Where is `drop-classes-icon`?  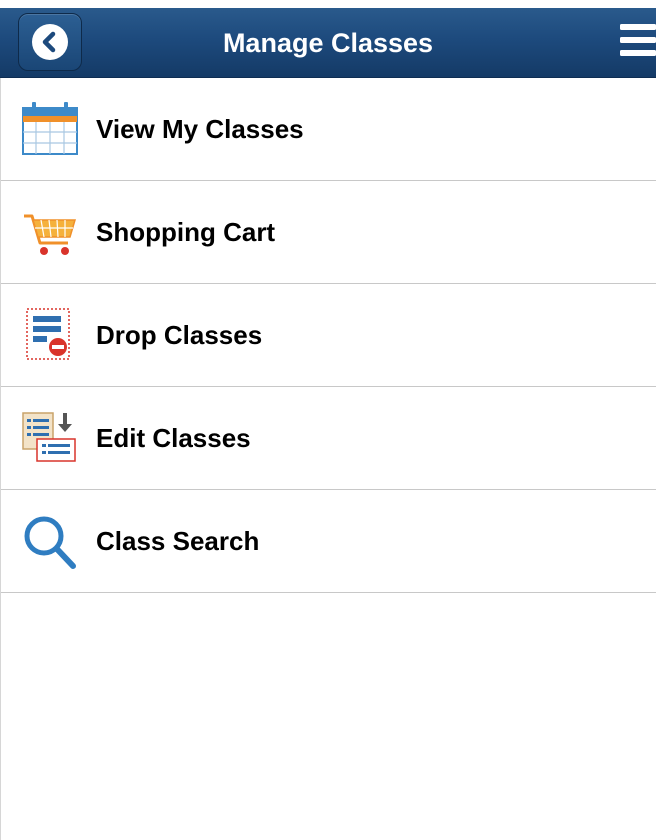
drop-classes-icon is located at coordinates (50, 335).